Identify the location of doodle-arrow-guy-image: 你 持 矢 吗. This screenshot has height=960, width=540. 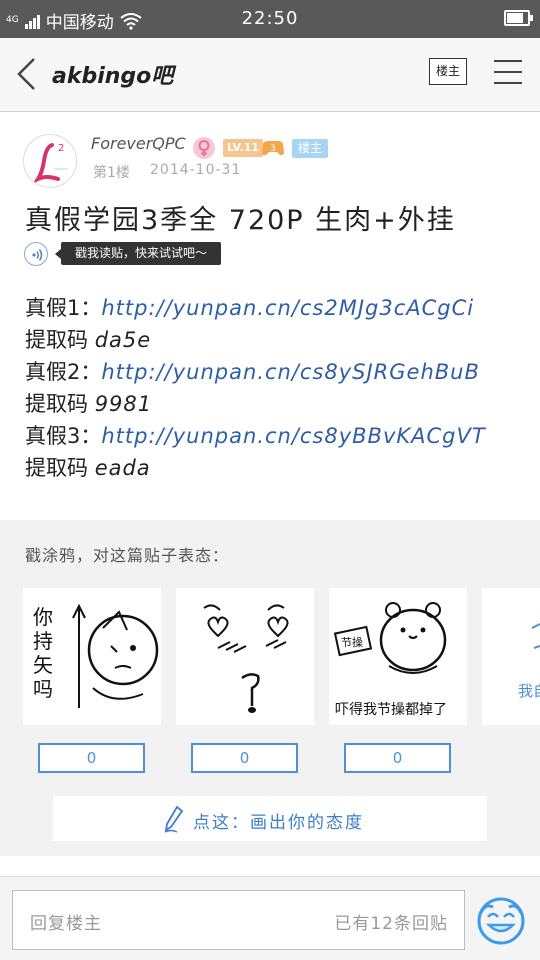
(96, 655).